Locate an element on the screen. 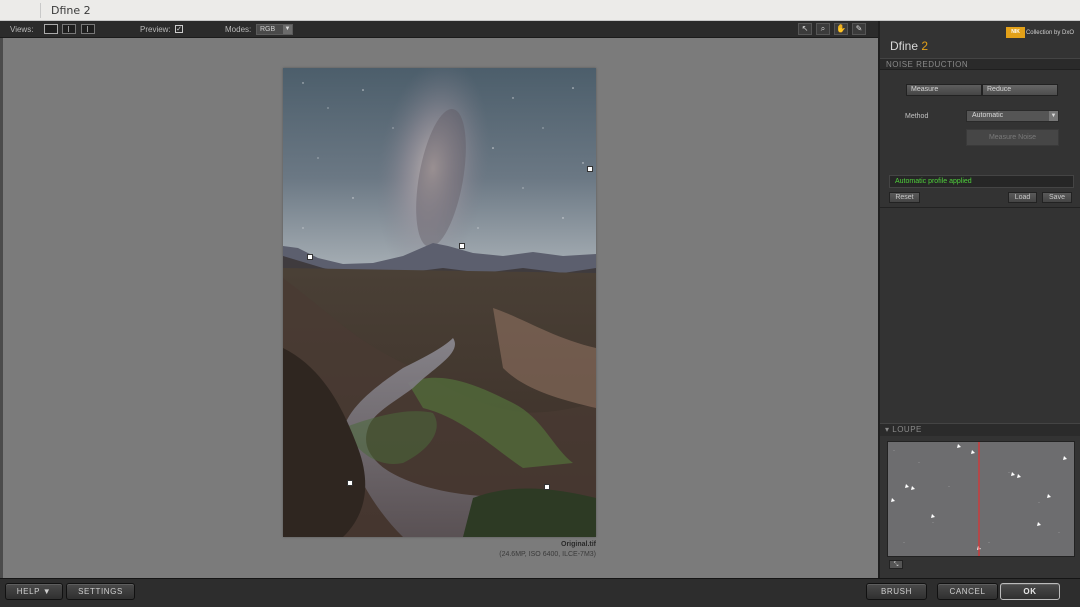 The height and width of the screenshot is (607, 1080). save-button: Save is located at coordinates (1057, 197).